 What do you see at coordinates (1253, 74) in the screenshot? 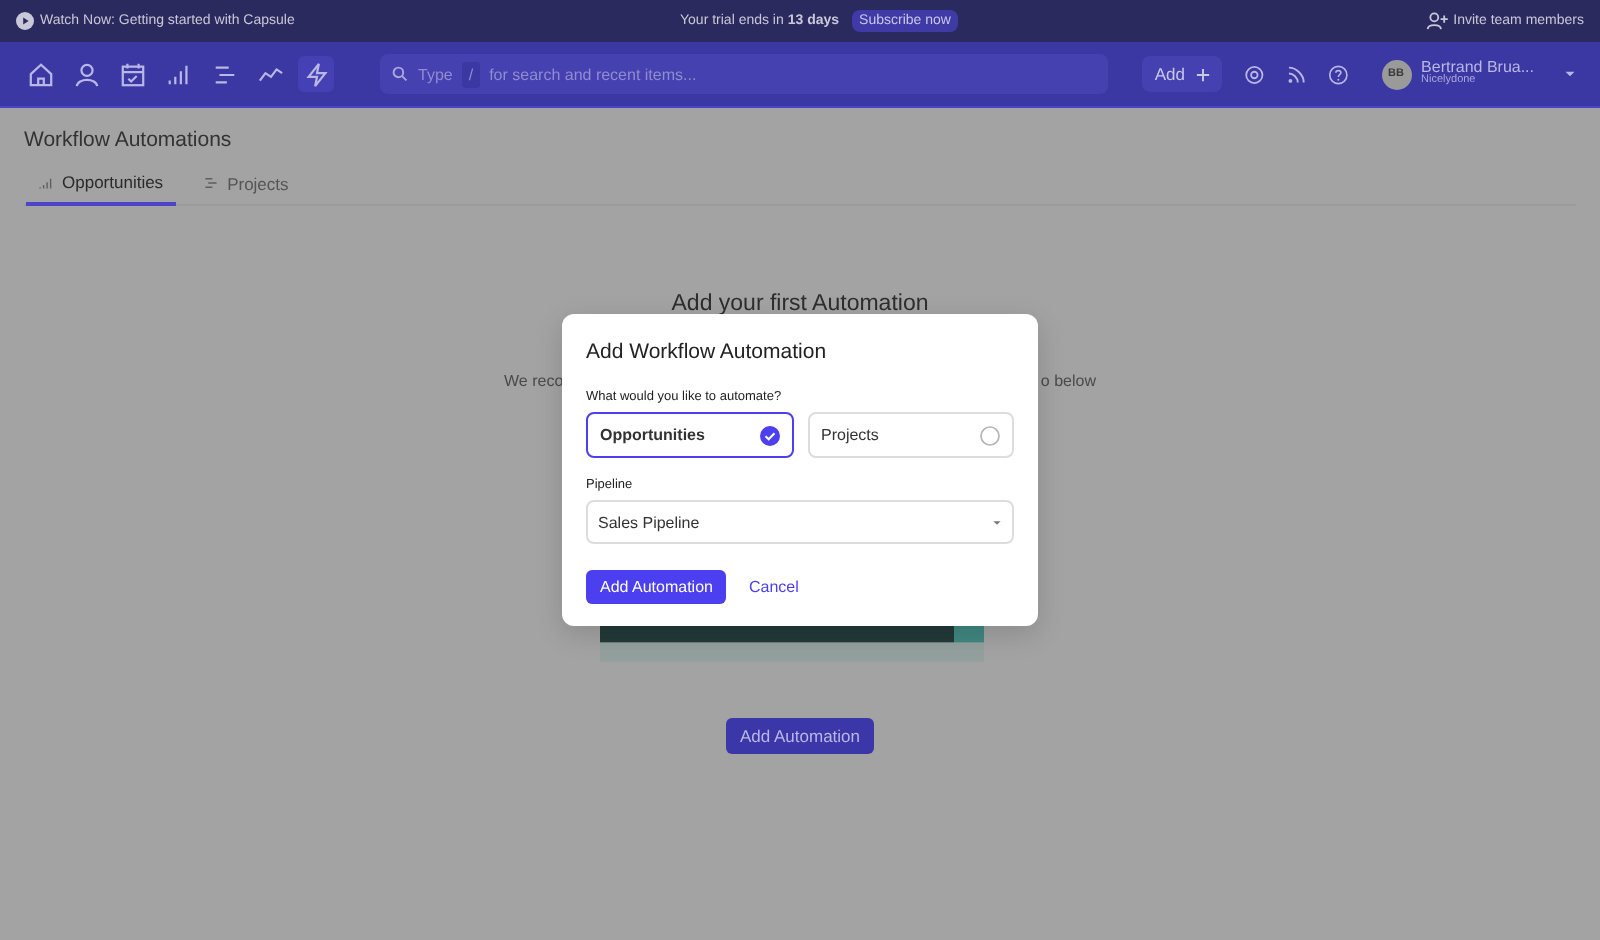
I see `mention-icon` at bounding box center [1253, 74].